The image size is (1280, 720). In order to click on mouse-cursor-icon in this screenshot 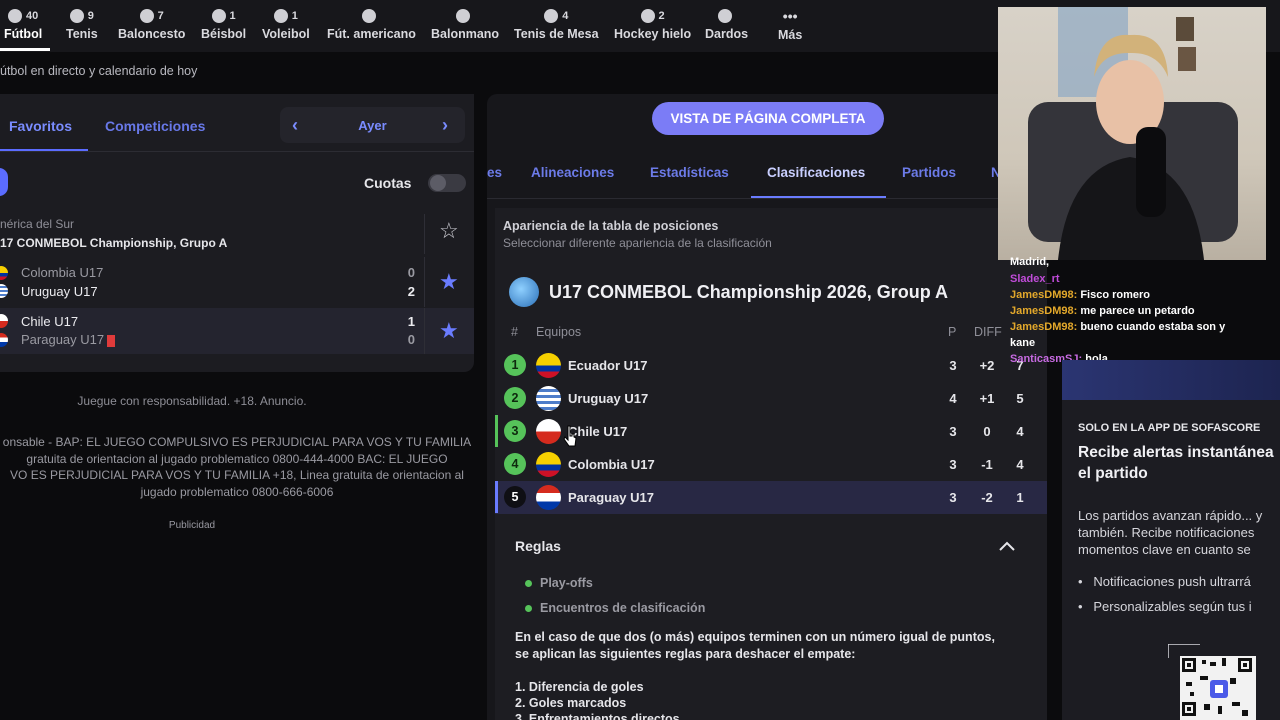, I will do `click(570, 436)`.